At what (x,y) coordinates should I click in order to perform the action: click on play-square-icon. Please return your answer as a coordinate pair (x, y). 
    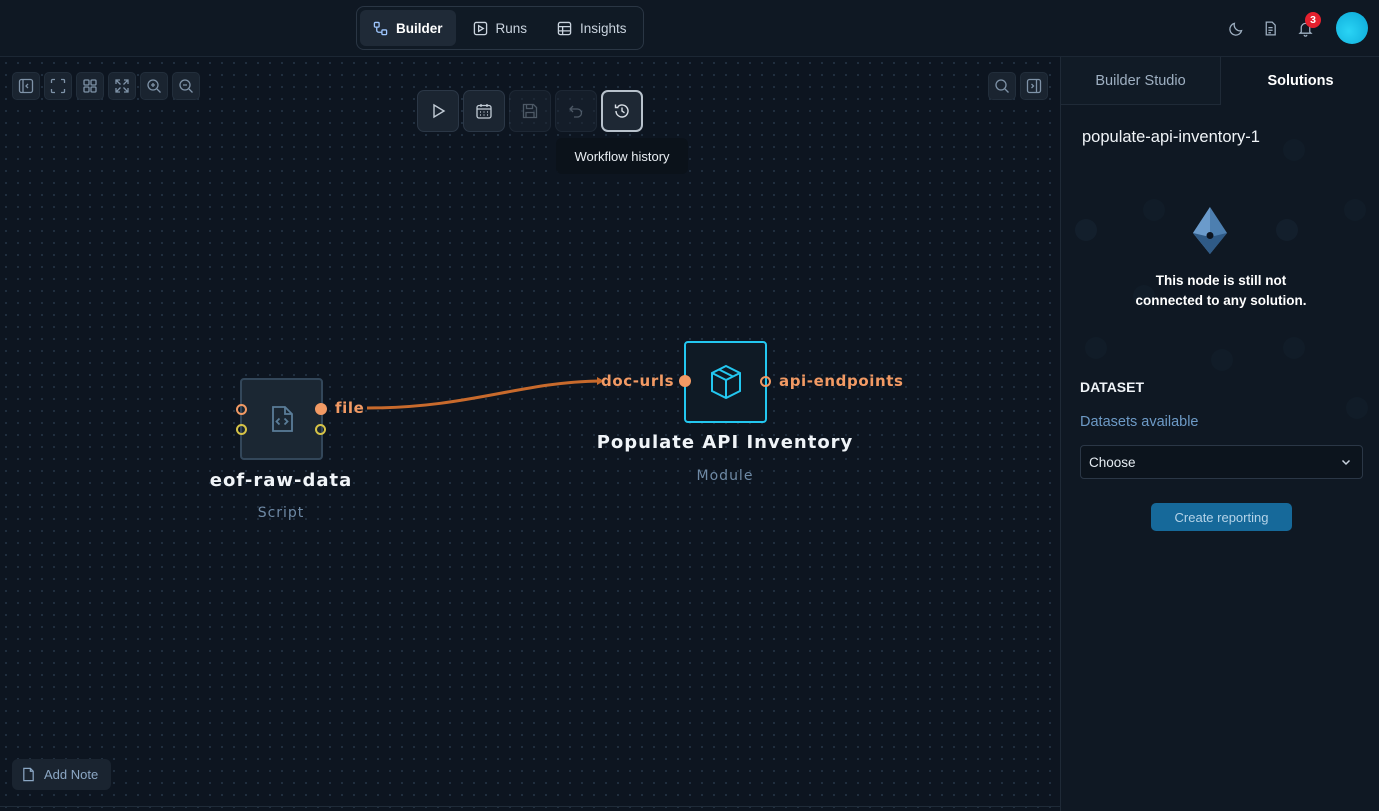
    Looking at the image, I should click on (480, 28).